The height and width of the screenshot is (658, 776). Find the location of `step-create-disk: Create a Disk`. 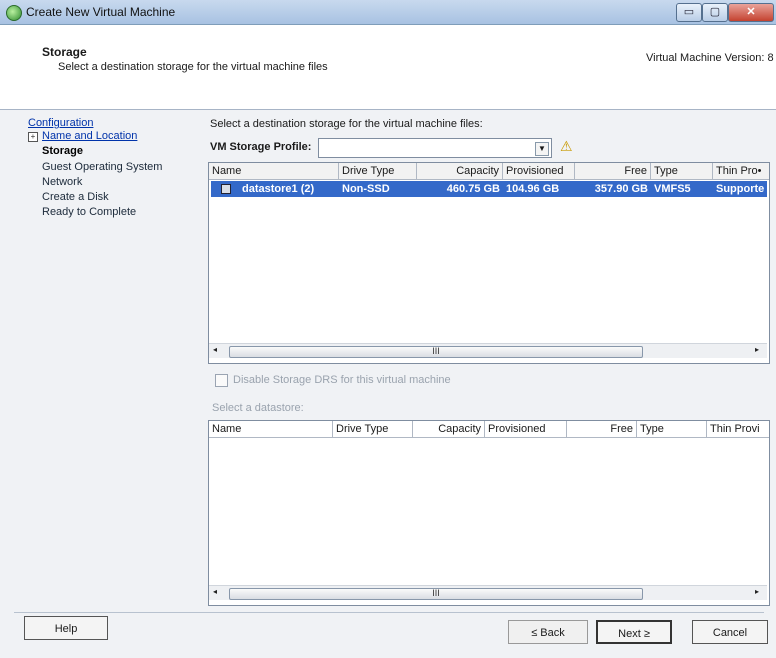

step-create-disk: Create a Disk is located at coordinates (75, 197).